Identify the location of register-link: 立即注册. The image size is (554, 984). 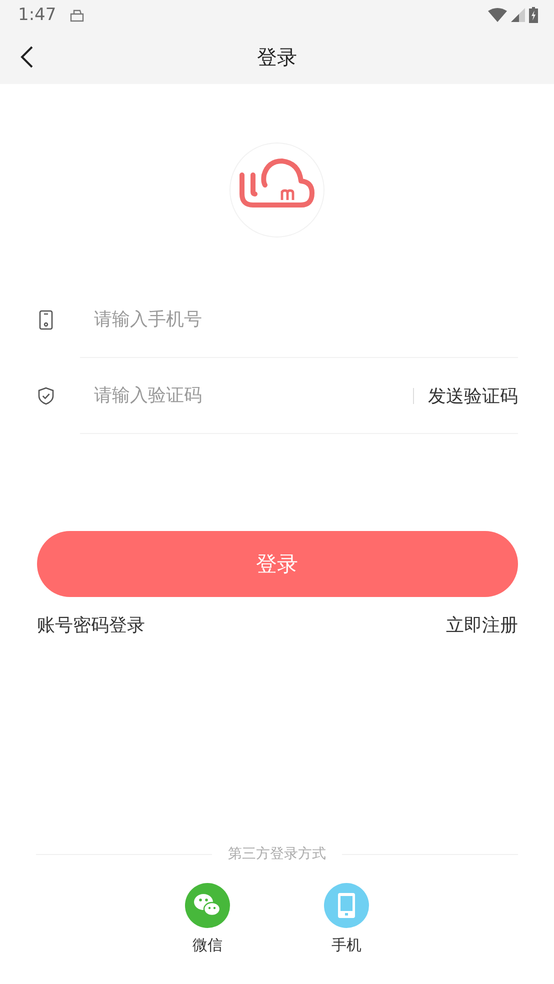
(482, 625).